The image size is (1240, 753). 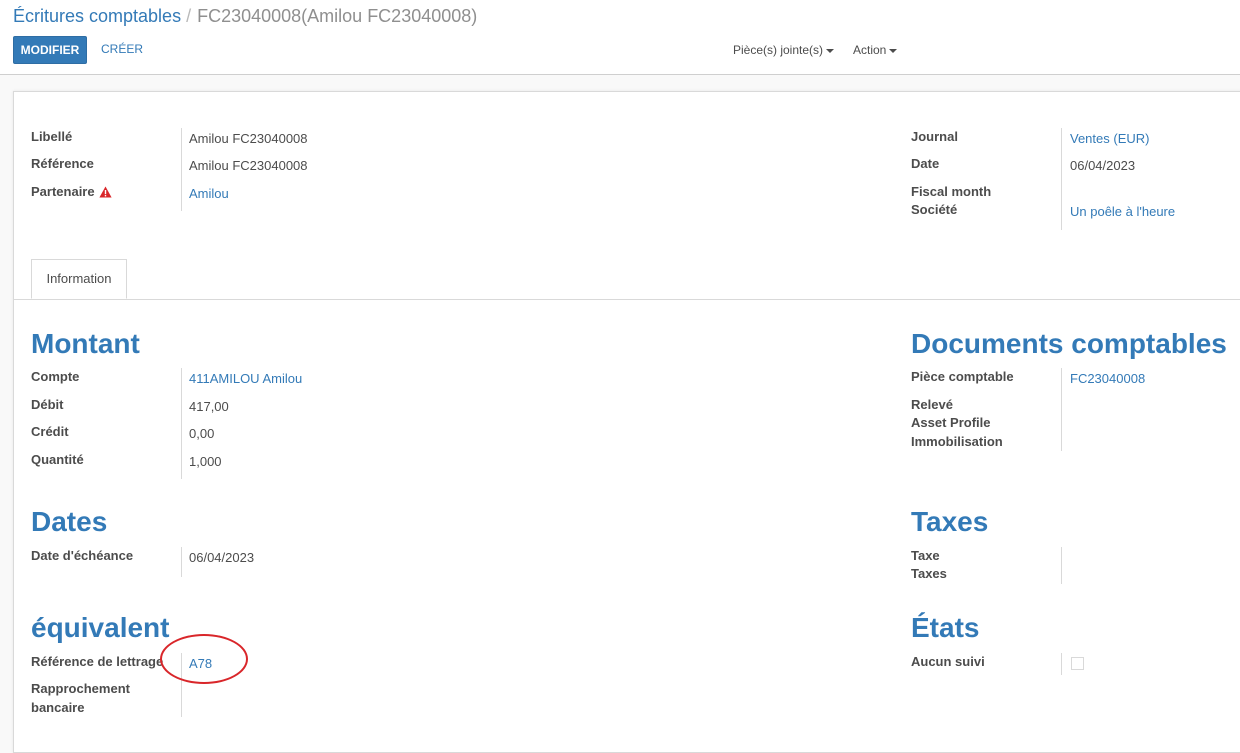 I want to click on libelle-value: Amilou FC23040008, so click(x=248, y=138).